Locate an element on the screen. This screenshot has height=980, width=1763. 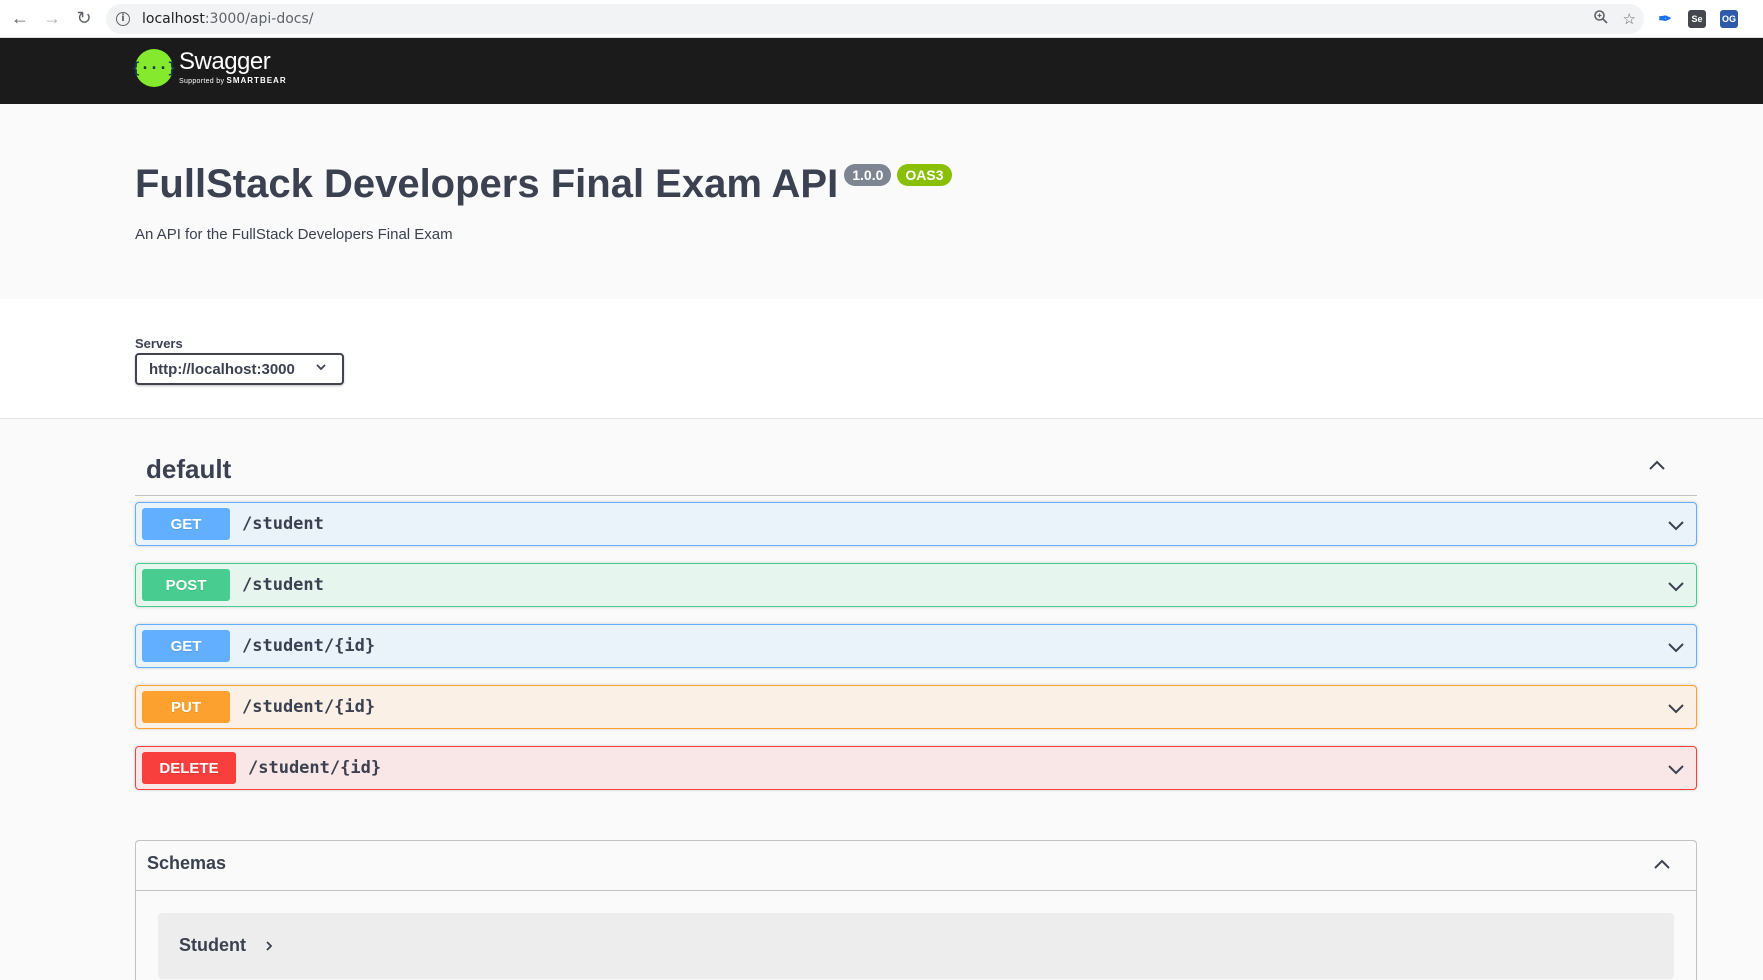
method-badge: PUT is located at coordinates (186, 707).